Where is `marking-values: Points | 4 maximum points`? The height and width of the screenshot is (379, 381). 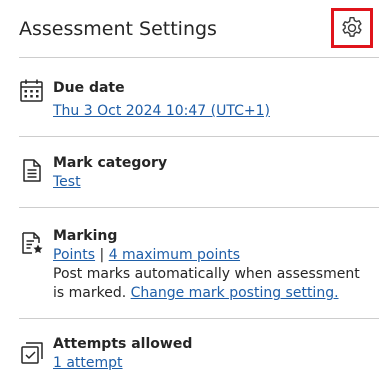
marking-values: Points | 4 maximum points is located at coordinates (216, 255).